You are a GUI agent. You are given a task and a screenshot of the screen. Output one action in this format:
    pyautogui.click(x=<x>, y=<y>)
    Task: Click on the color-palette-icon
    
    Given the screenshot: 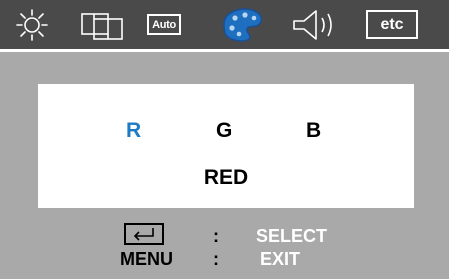 What is the action you would take?
    pyautogui.click(x=243, y=24)
    